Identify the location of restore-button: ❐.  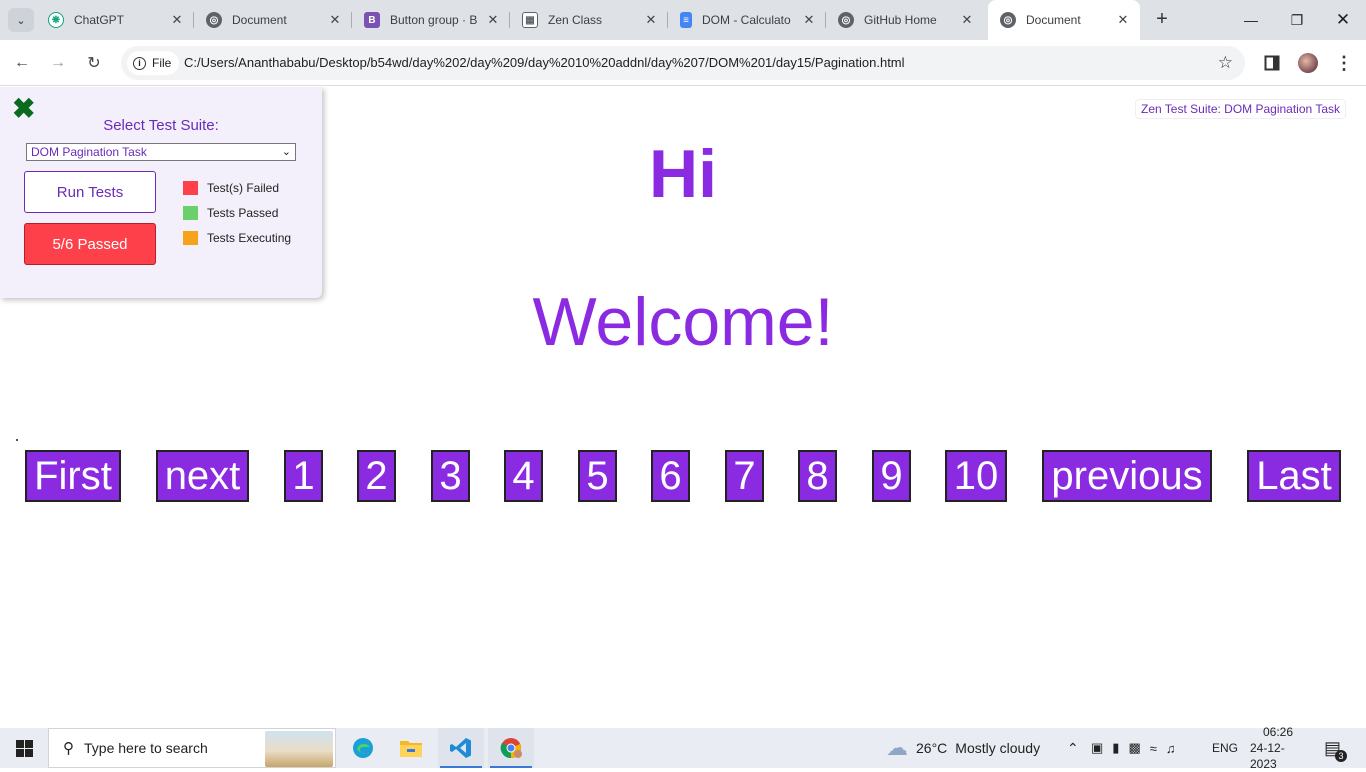
(1297, 20).